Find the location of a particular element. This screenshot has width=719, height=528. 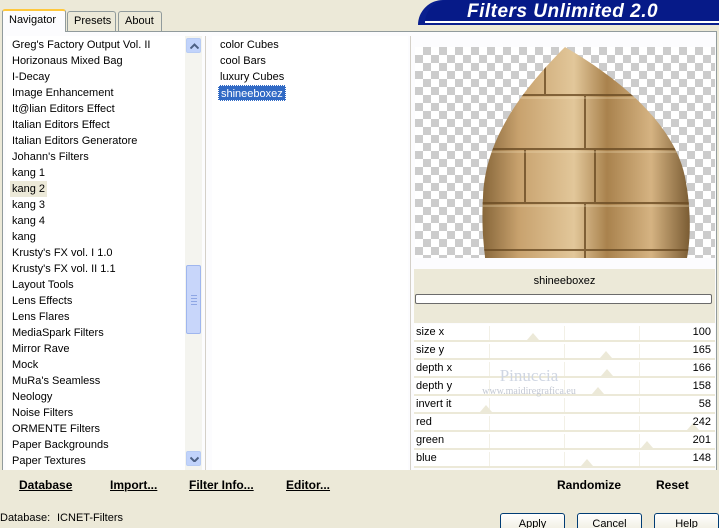

randomize-button: Randomize is located at coordinates (589, 485).